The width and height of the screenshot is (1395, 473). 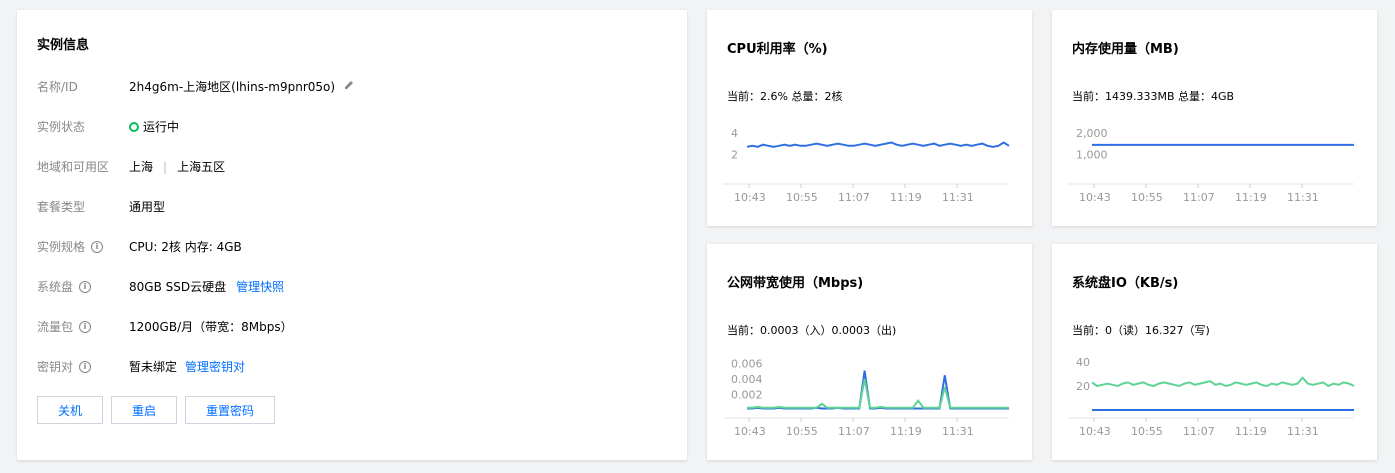 What do you see at coordinates (747, 364) in the screenshot?
I see `y-tick-label: 0.006` at bounding box center [747, 364].